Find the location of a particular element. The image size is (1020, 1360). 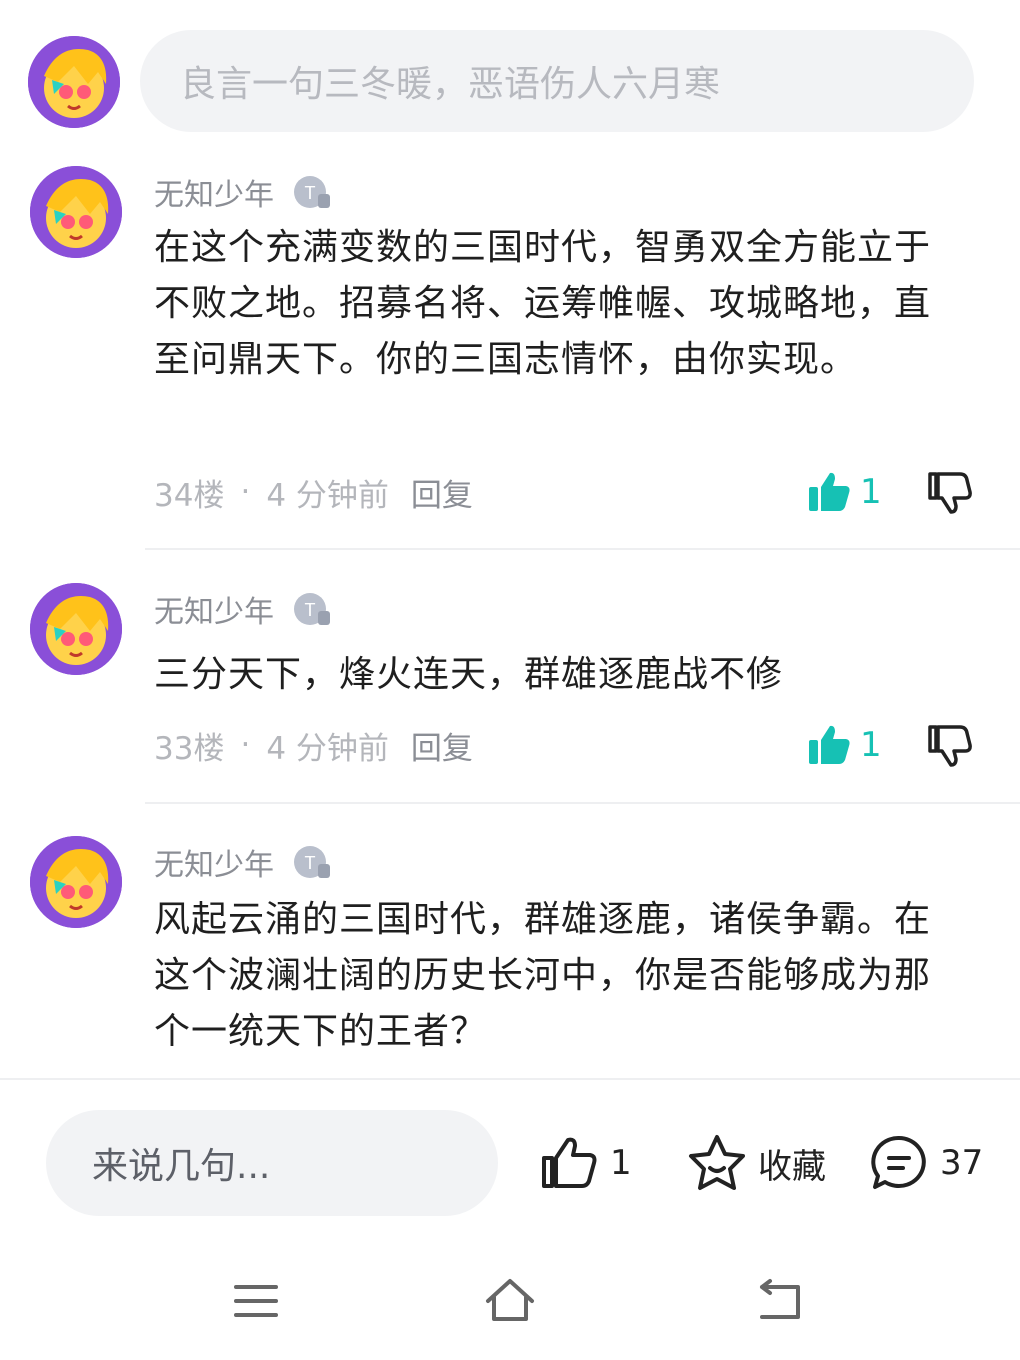

favorite-button: 收藏 is located at coordinates (756, 1163).